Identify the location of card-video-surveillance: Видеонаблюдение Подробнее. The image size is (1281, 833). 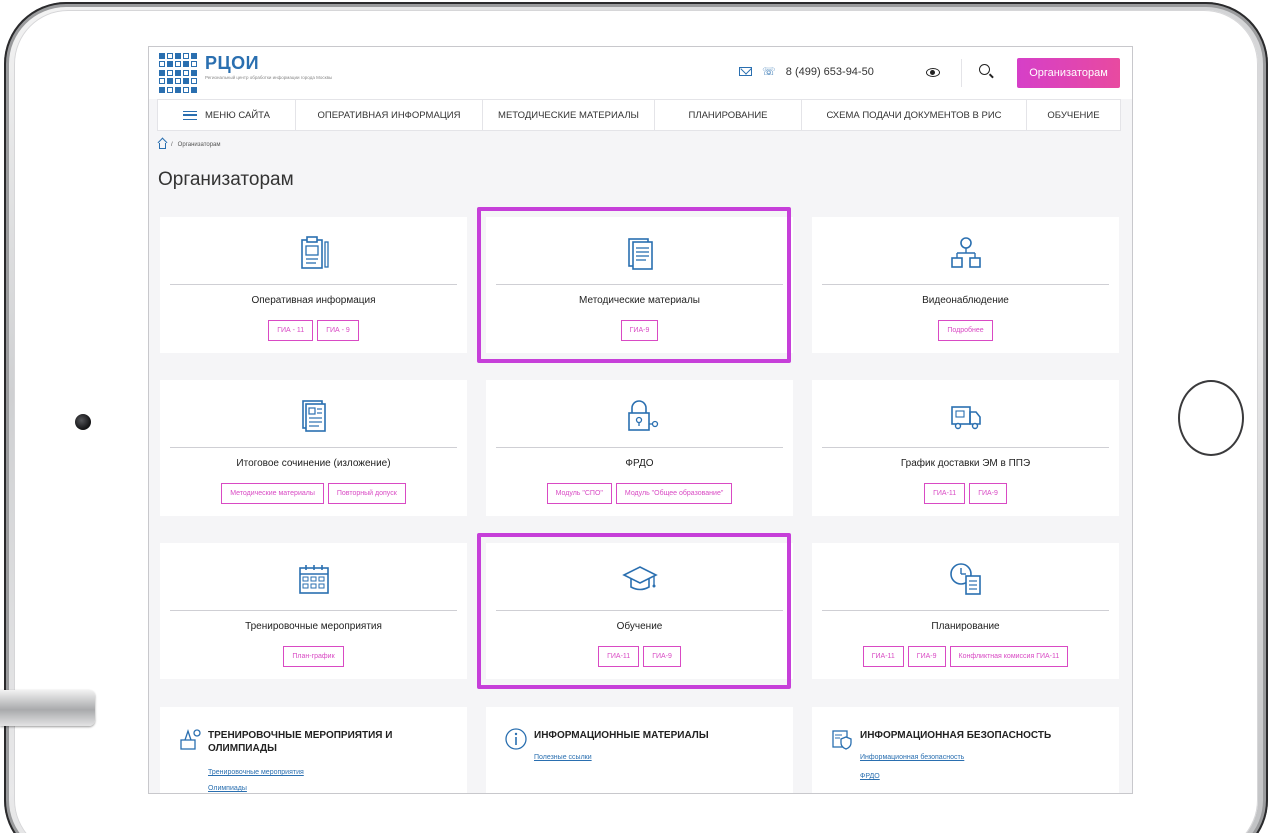
(965, 285).